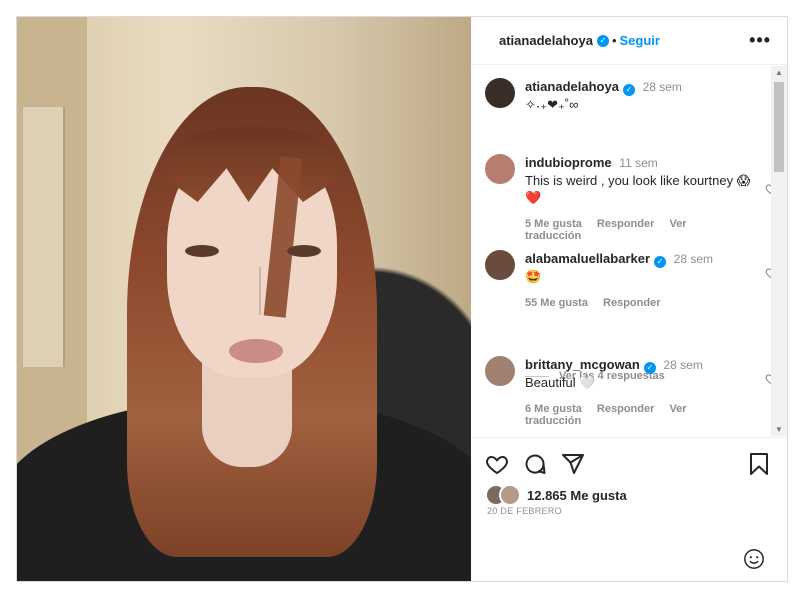  I want to click on likes-summary: 12.865 Me gusta, so click(556, 495).